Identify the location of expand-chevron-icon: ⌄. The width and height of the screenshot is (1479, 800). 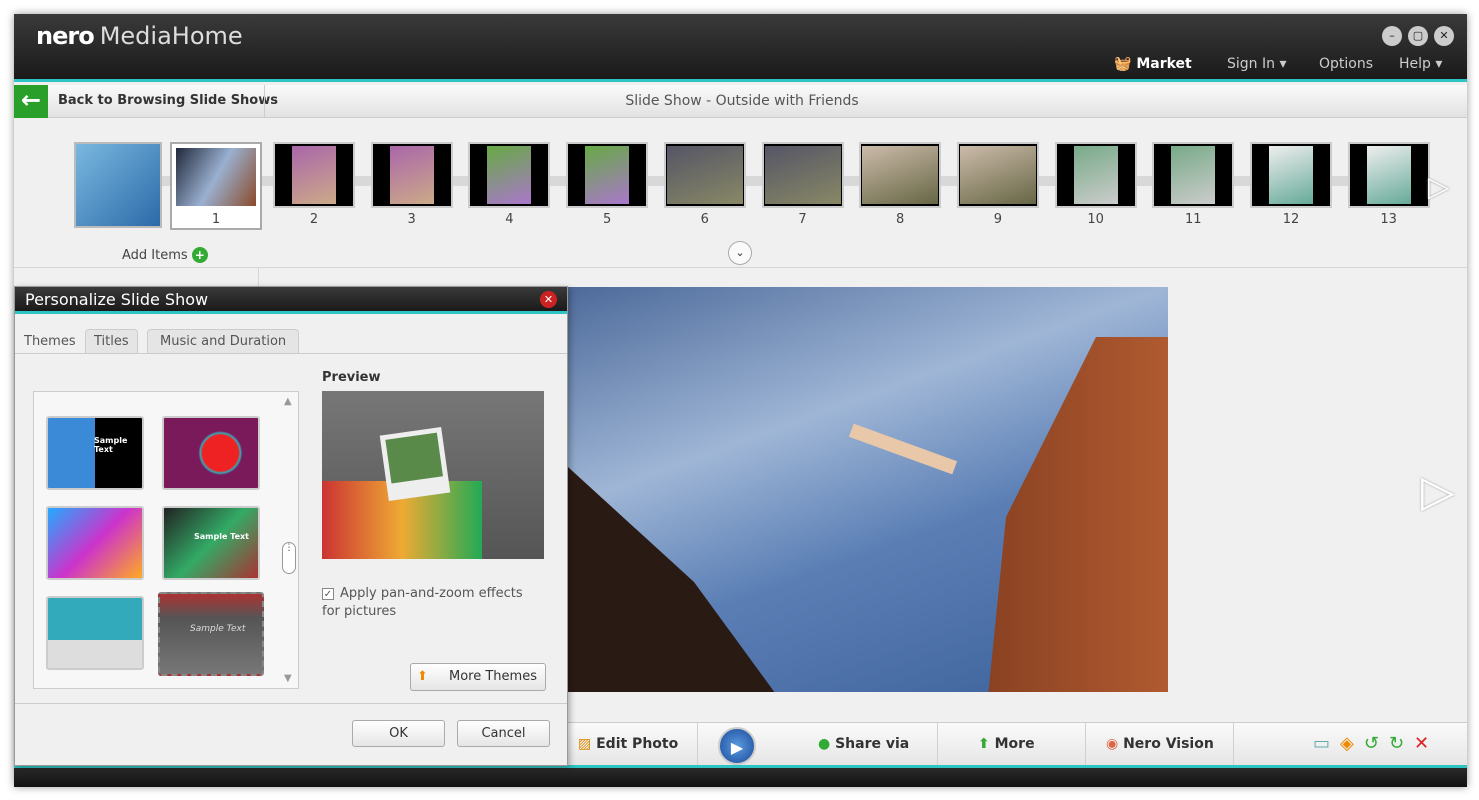
(740, 253).